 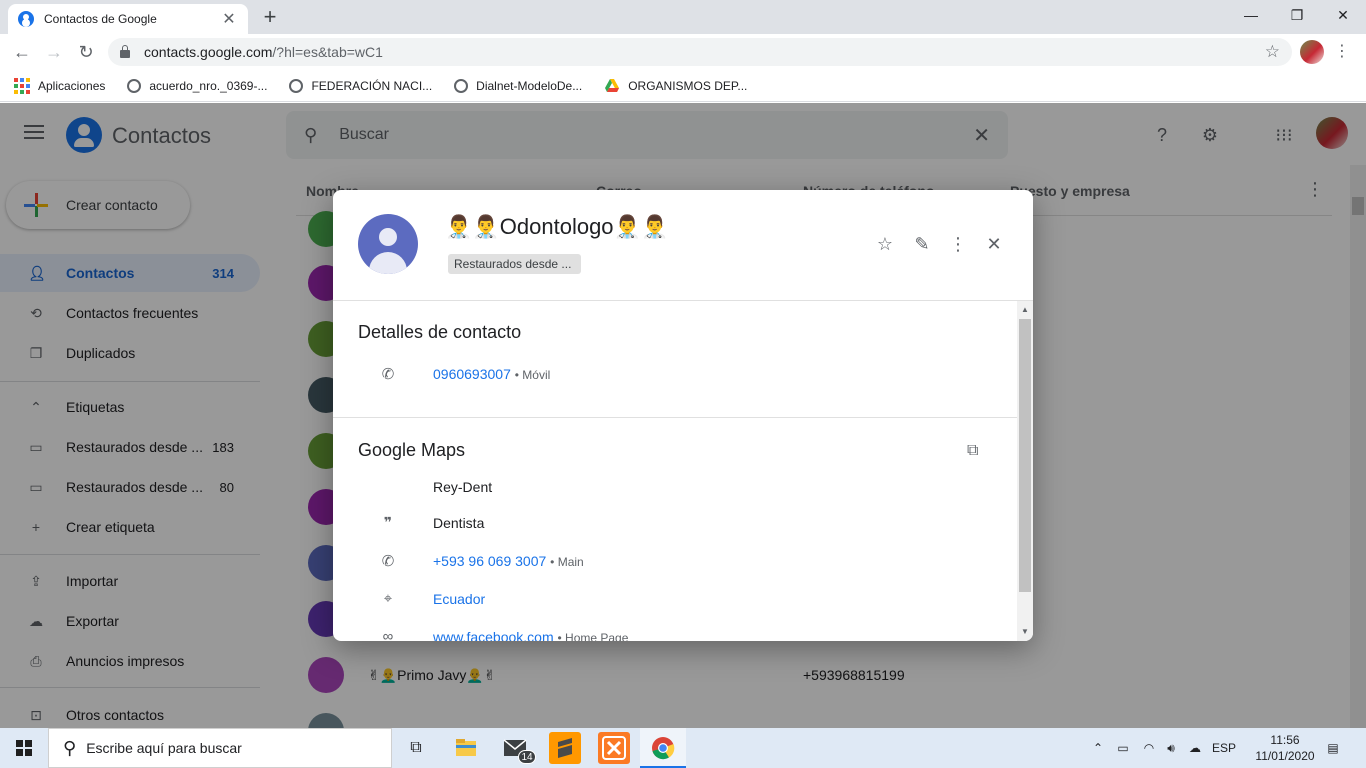 I want to click on contact-phone-row: 0960693007 • Móvil, so click(x=491, y=374).